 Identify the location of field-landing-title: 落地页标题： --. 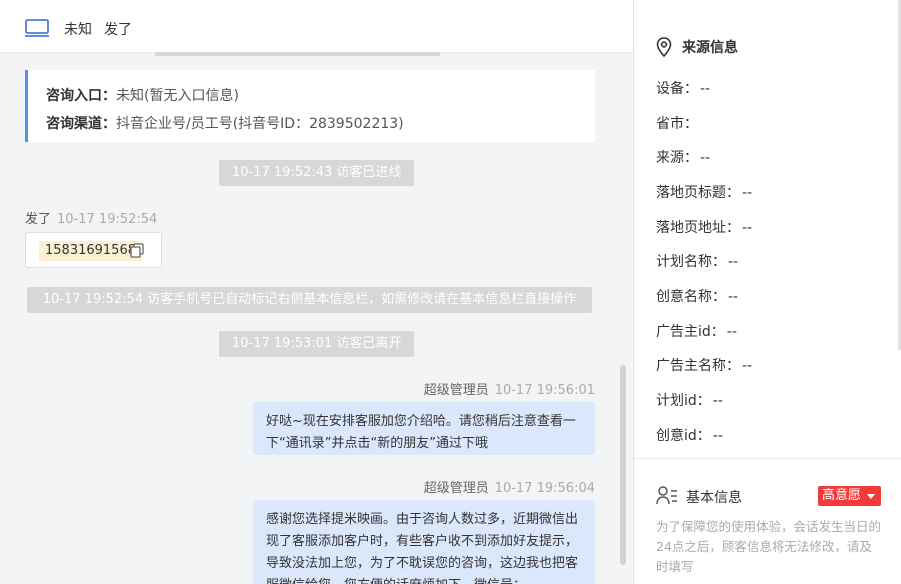
(704, 192).